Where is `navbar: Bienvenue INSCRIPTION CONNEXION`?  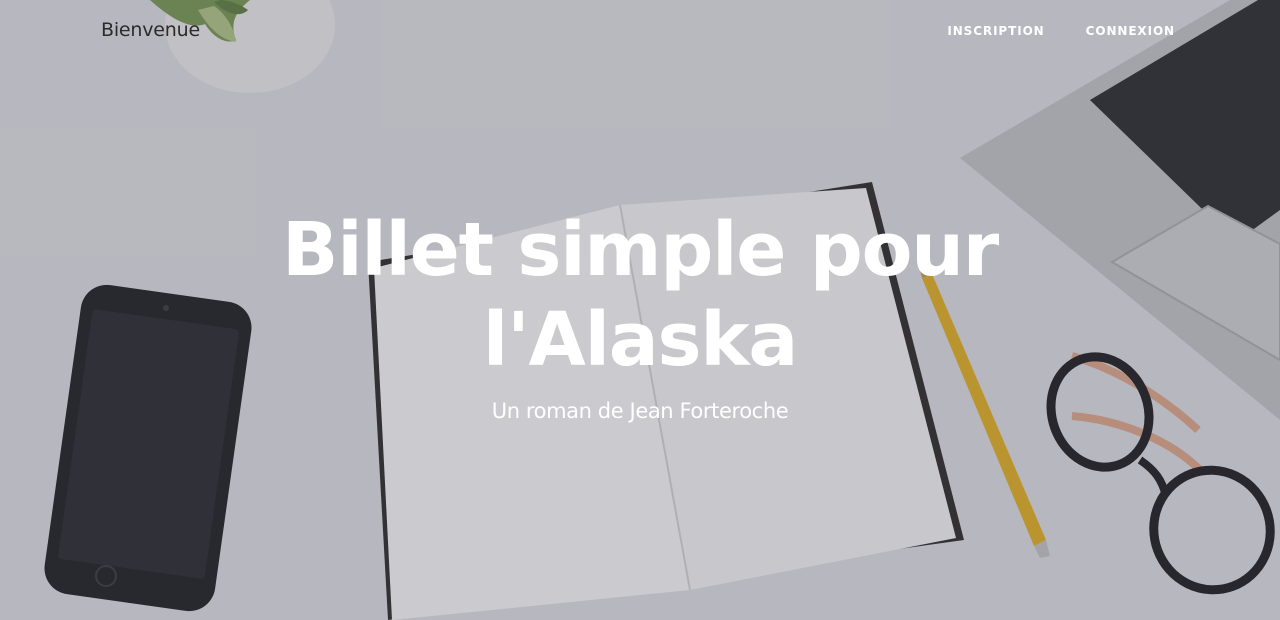 navbar: Bienvenue INSCRIPTION CONNEXION is located at coordinates (640, 31).